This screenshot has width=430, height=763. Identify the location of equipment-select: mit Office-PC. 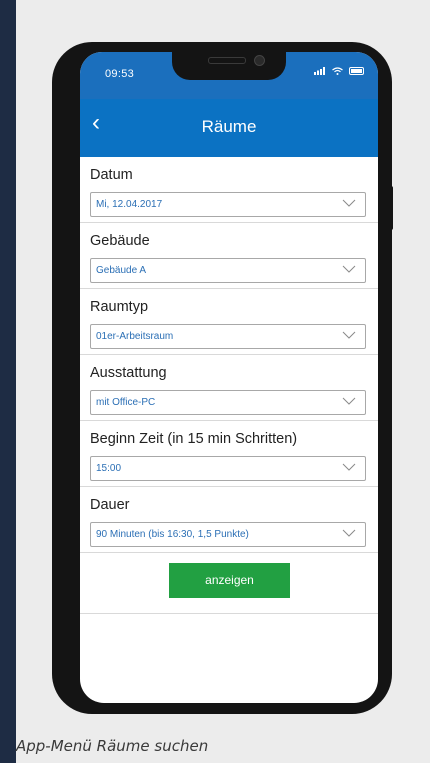
(228, 402).